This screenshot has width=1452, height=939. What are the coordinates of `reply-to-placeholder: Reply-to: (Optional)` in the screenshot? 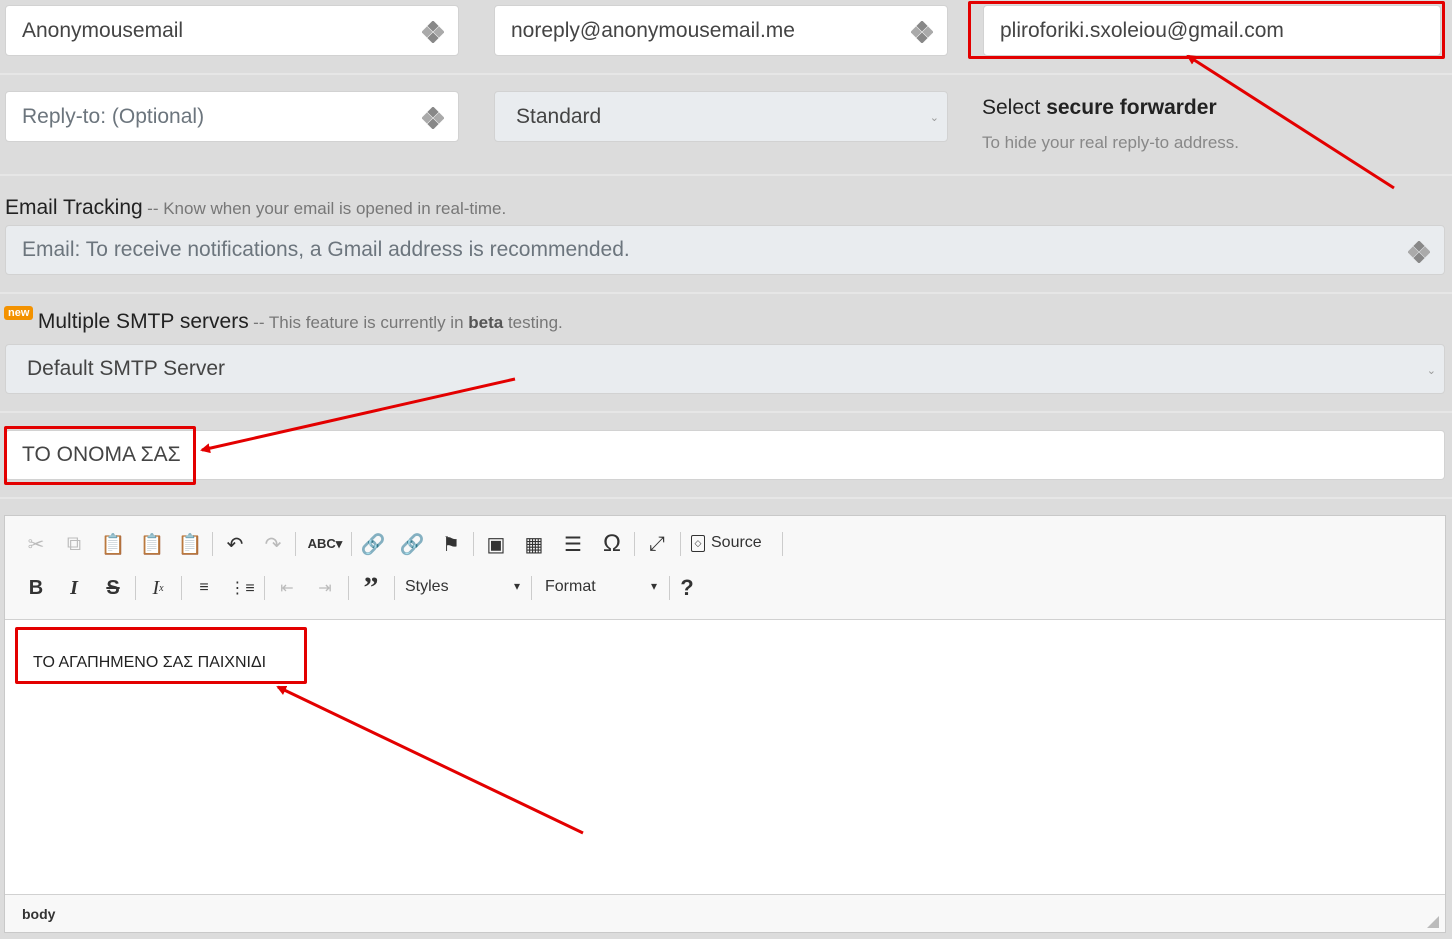 It's located at (113, 116).